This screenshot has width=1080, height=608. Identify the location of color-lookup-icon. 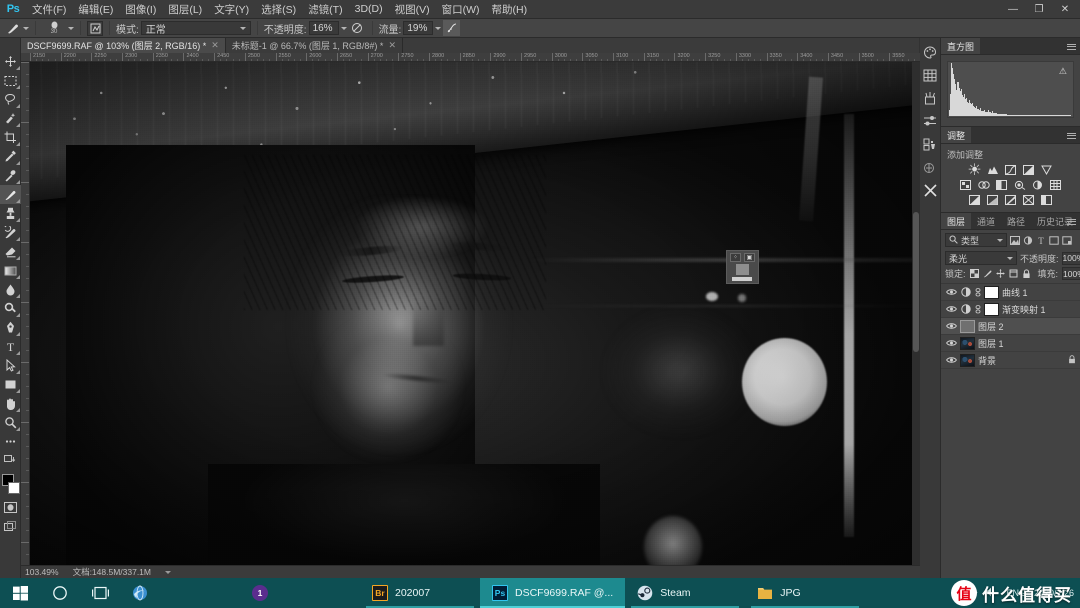
(1055, 185).